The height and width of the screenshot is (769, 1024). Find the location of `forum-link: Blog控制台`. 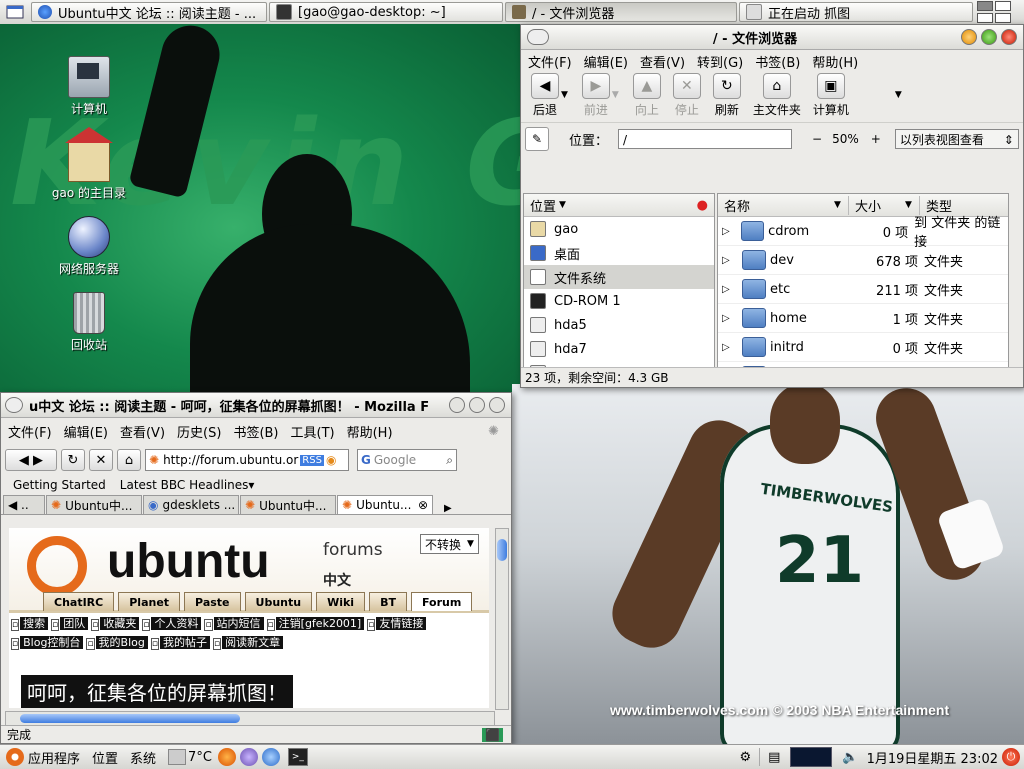

forum-link: Blog控制台 is located at coordinates (52, 642).